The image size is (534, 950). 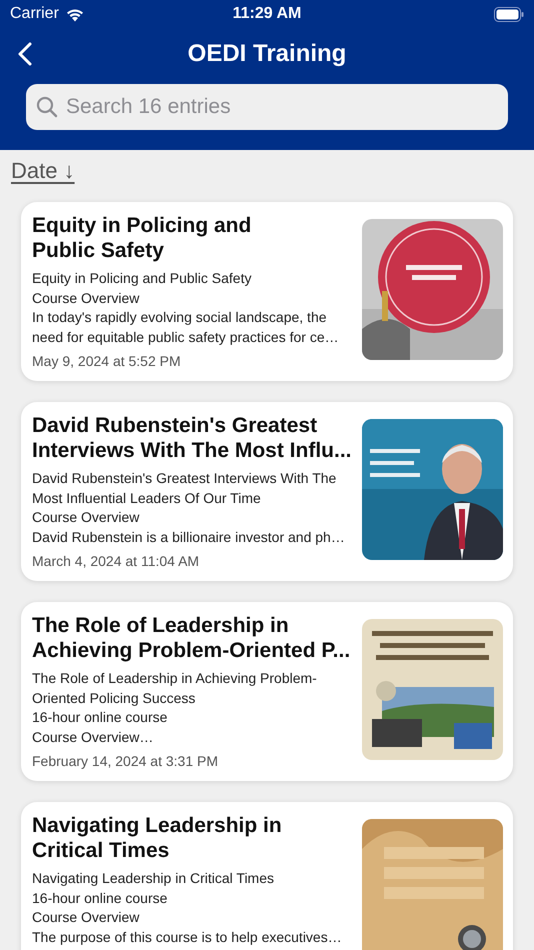 What do you see at coordinates (267, 54) in the screenshot?
I see `screen-title: OEDI Training` at bounding box center [267, 54].